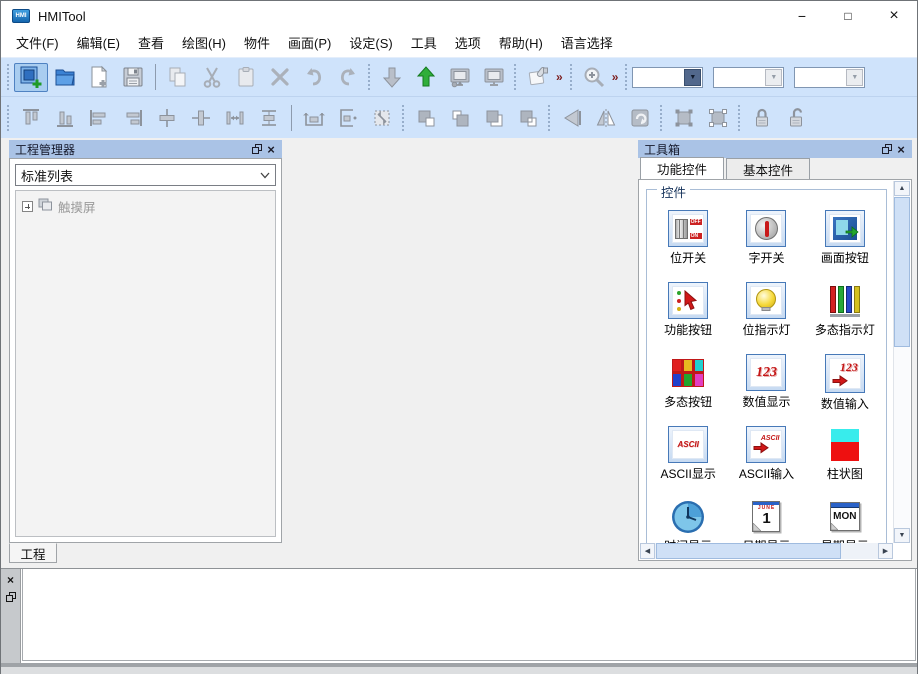 Image resolution: width=918 pixels, height=674 pixels. What do you see at coordinates (538, 77) in the screenshot?
I see `touch-panel-button` at bounding box center [538, 77].